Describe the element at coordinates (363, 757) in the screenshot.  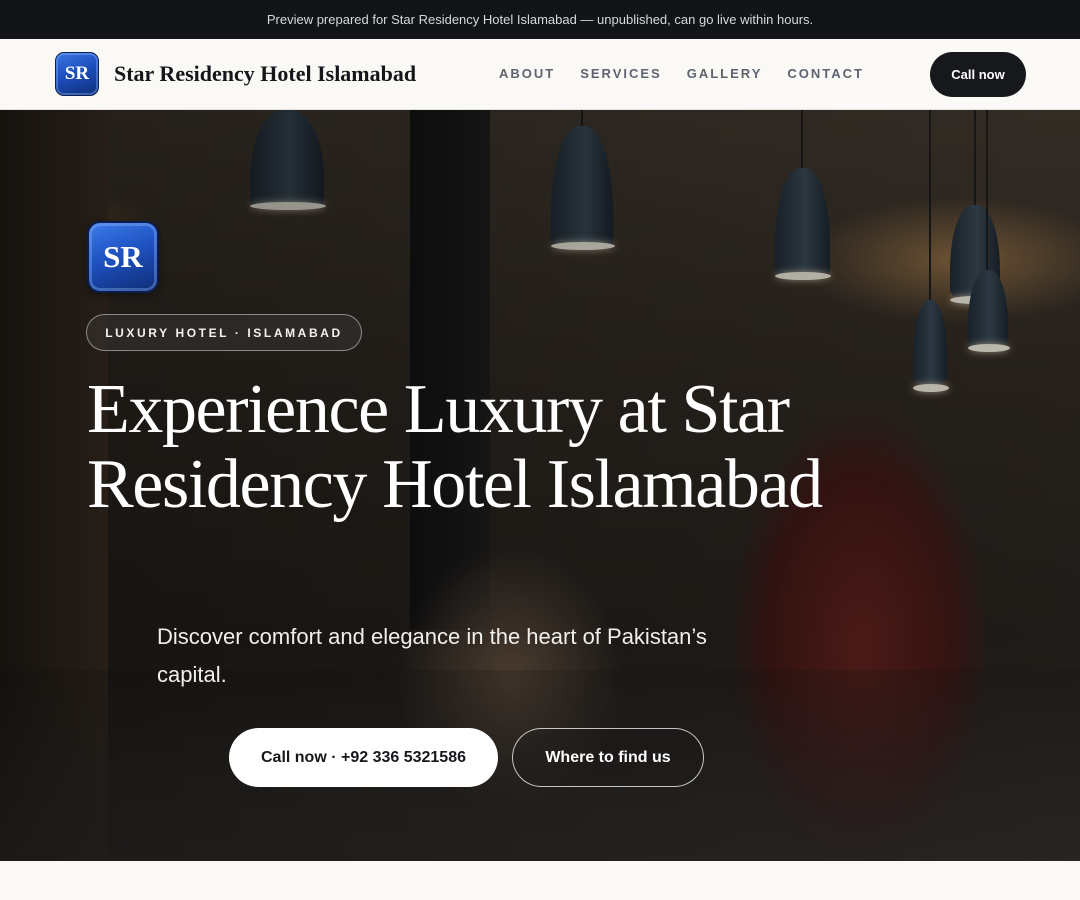
I see `hero-call-button: Call now · +92 336 5321586` at that location.